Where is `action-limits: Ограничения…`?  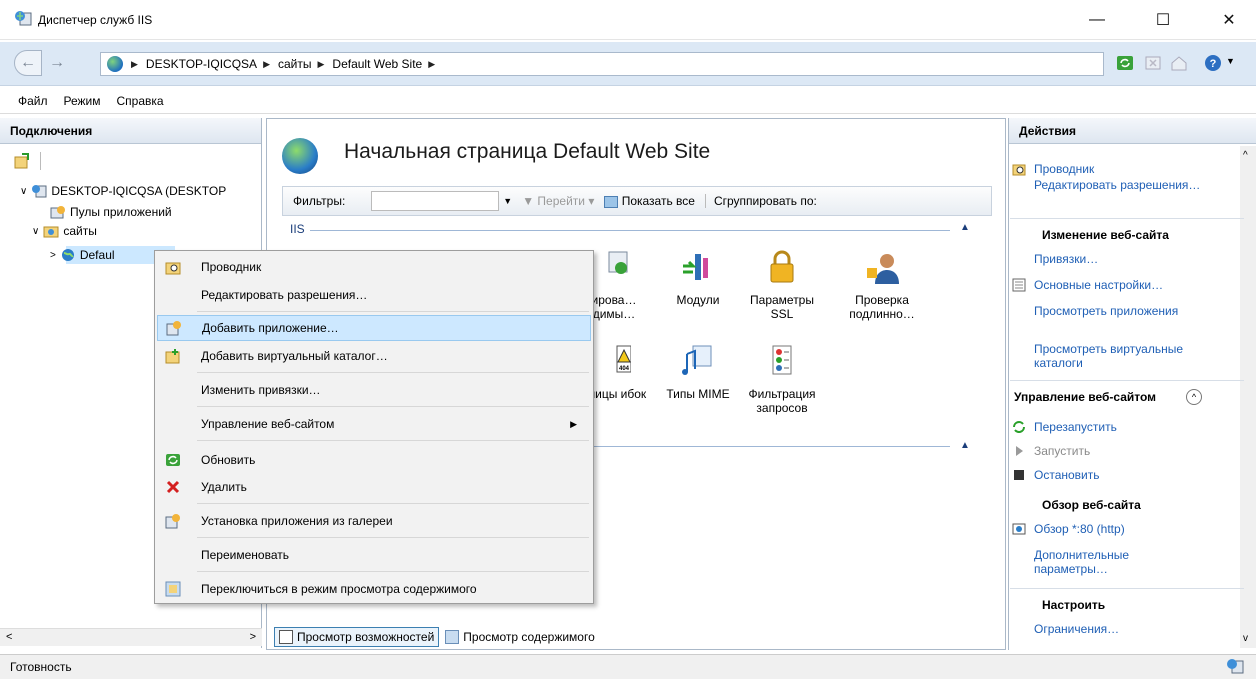 action-limits: Ограничения… is located at coordinates (1076, 629).